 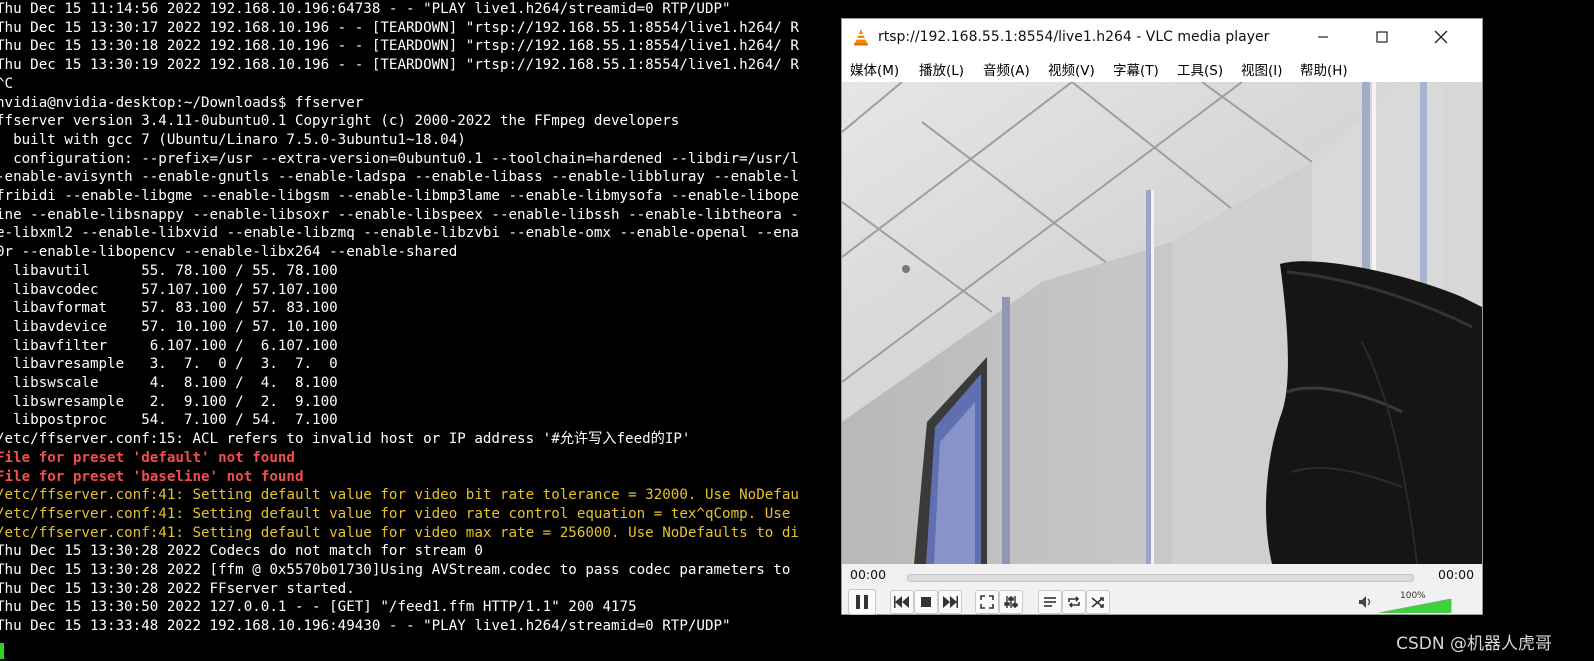 I want to click on previous-button, so click(x=902, y=602).